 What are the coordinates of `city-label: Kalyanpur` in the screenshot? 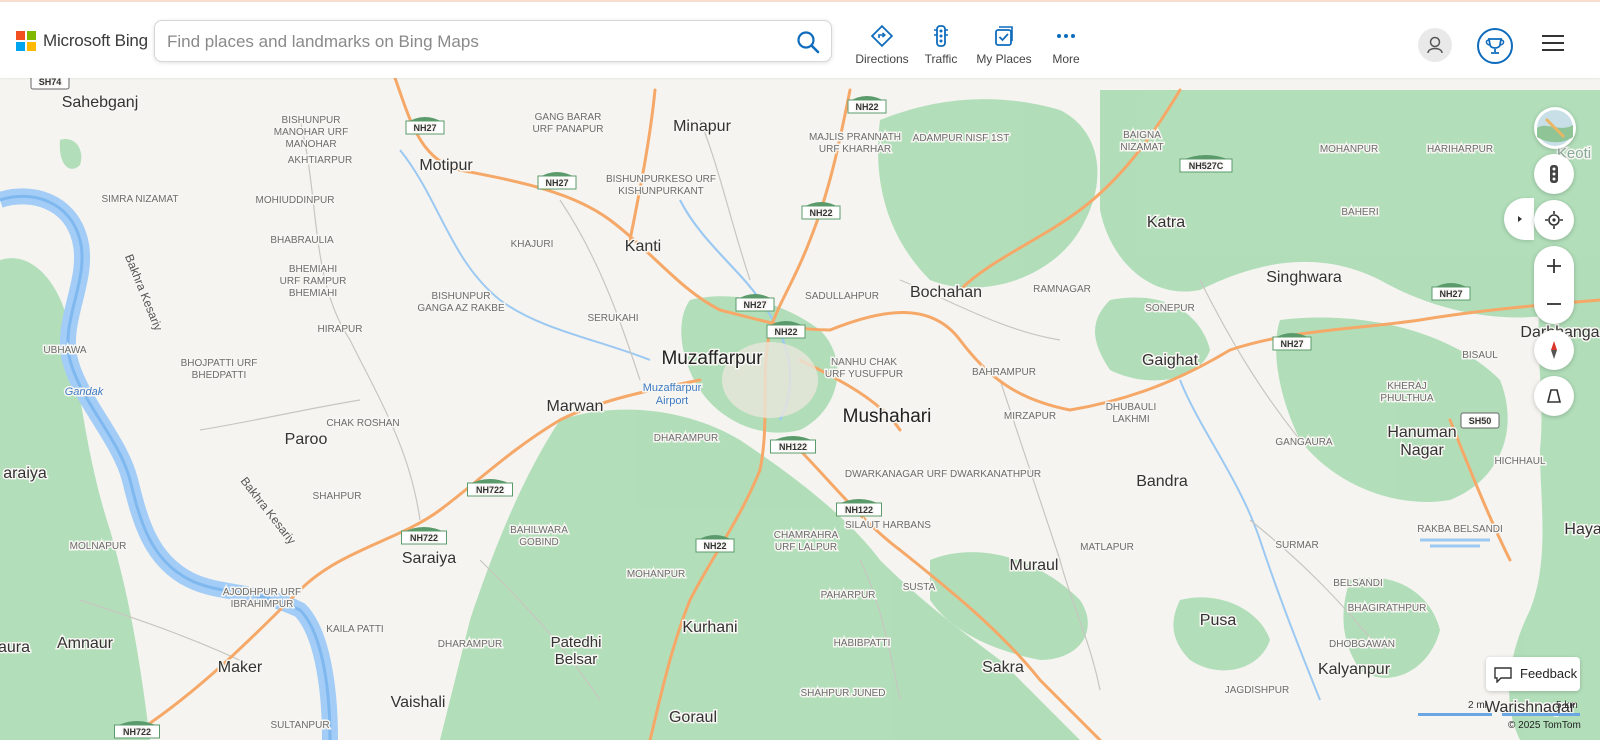 It's located at (1354, 669).